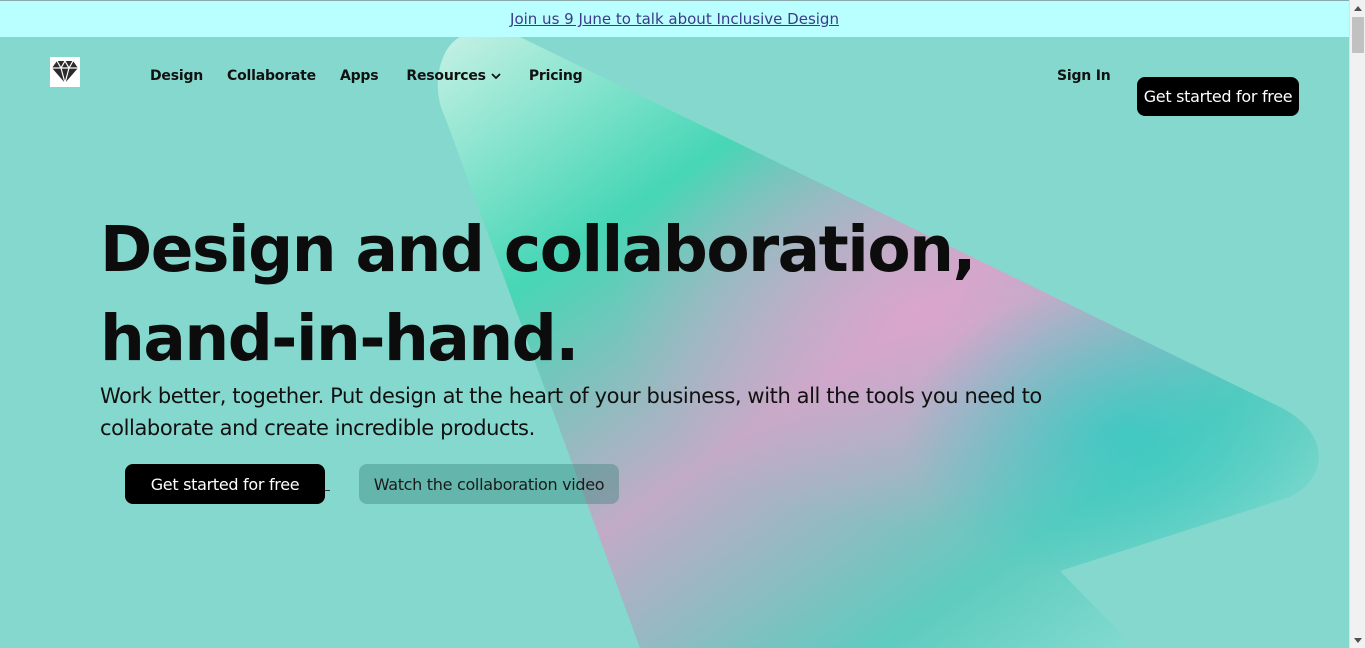 The width and height of the screenshot is (1365, 648). Describe the element at coordinates (538, 249) in the screenshot. I see `headline-line-1: Design and collaboration,` at that location.